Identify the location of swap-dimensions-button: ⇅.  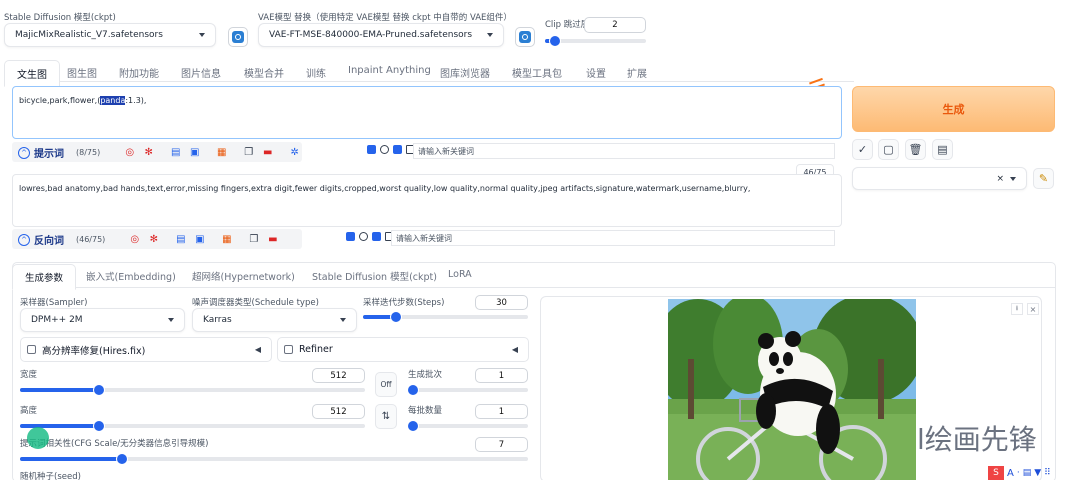
(386, 416).